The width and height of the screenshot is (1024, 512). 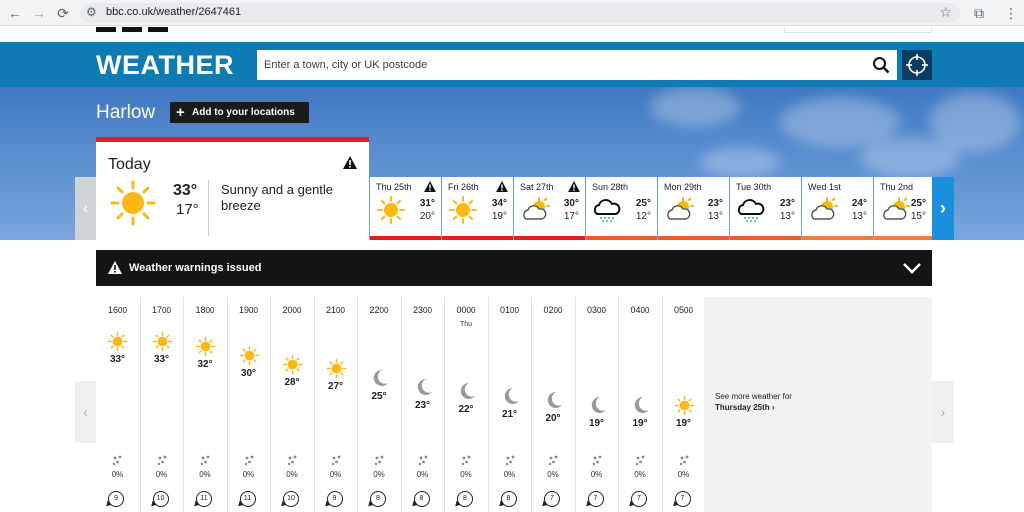 I want to click on sun-cloud-icon, so click(x=823, y=210).